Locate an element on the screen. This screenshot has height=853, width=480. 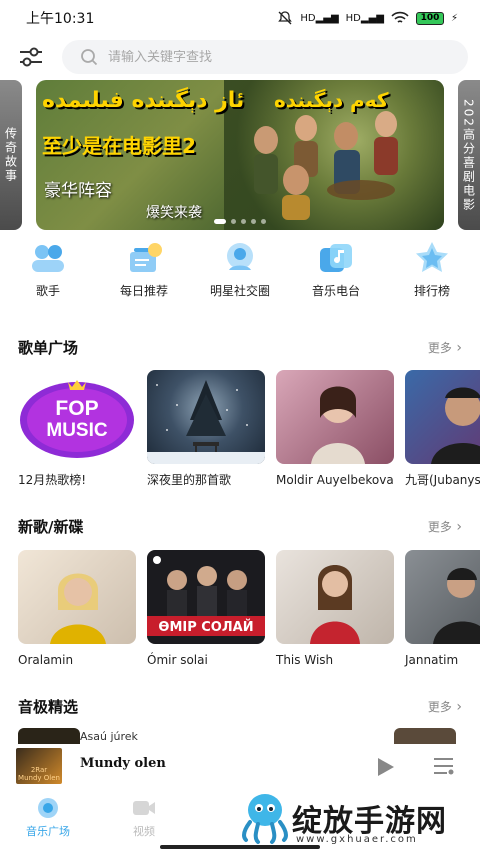
singer-icon is located at coordinates (48, 258).